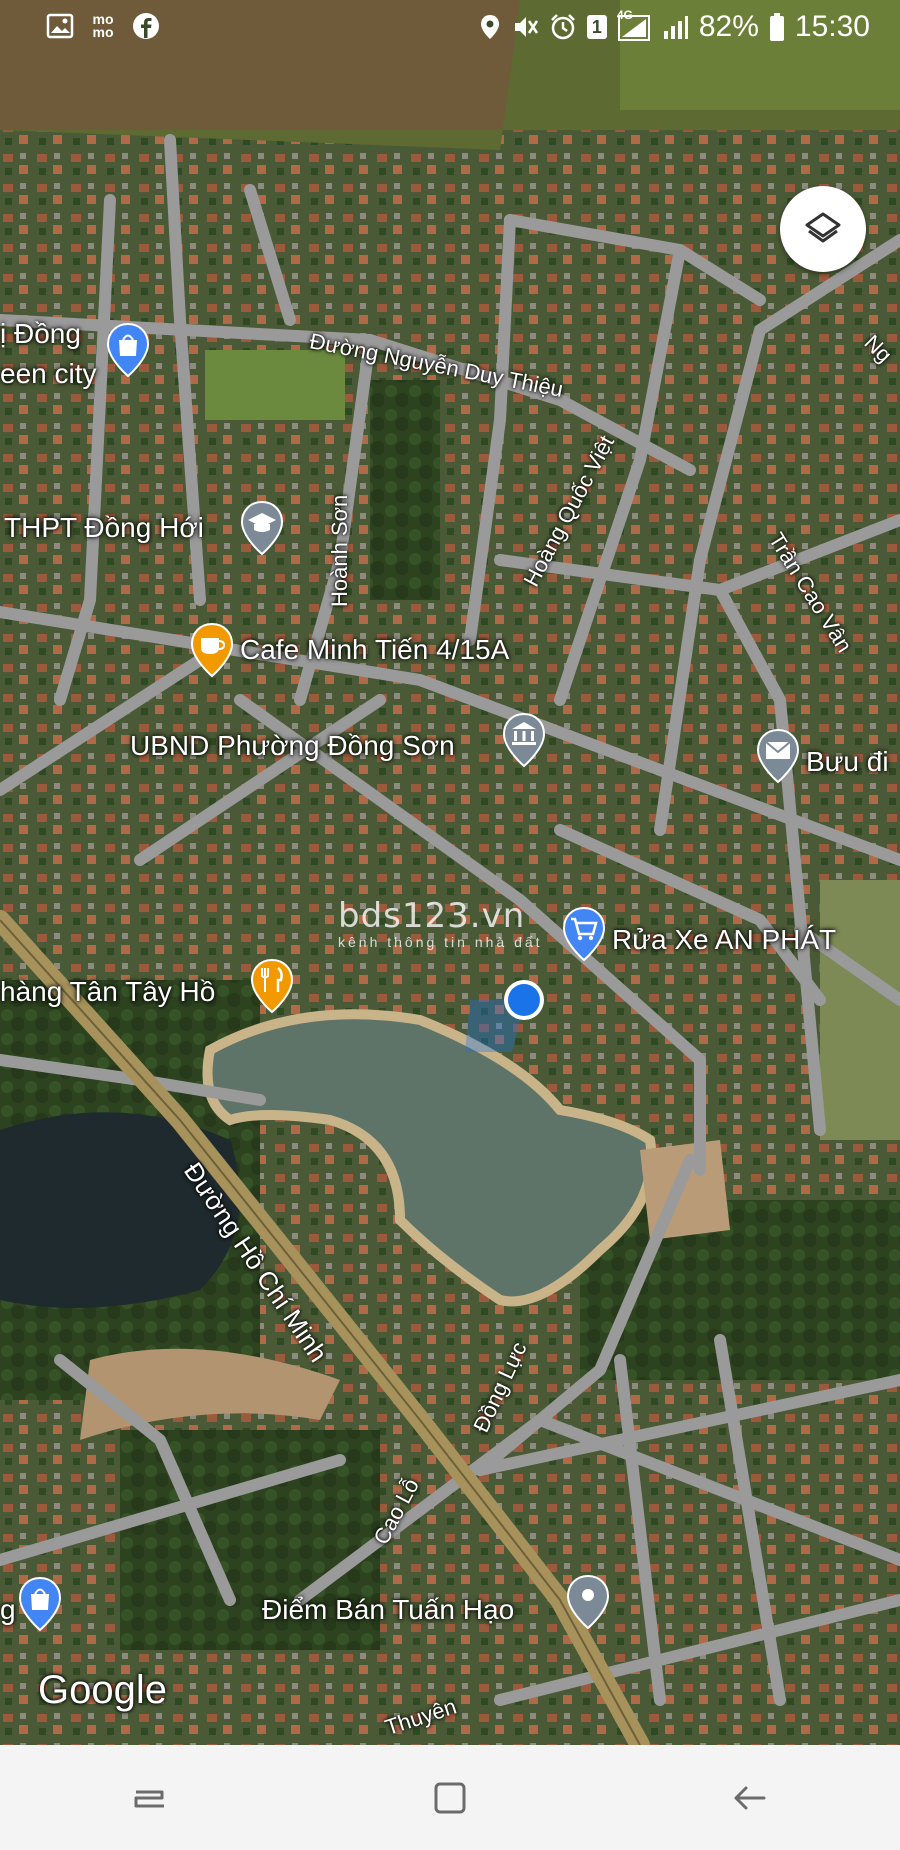  I want to click on battery-icon, so click(776, 27).